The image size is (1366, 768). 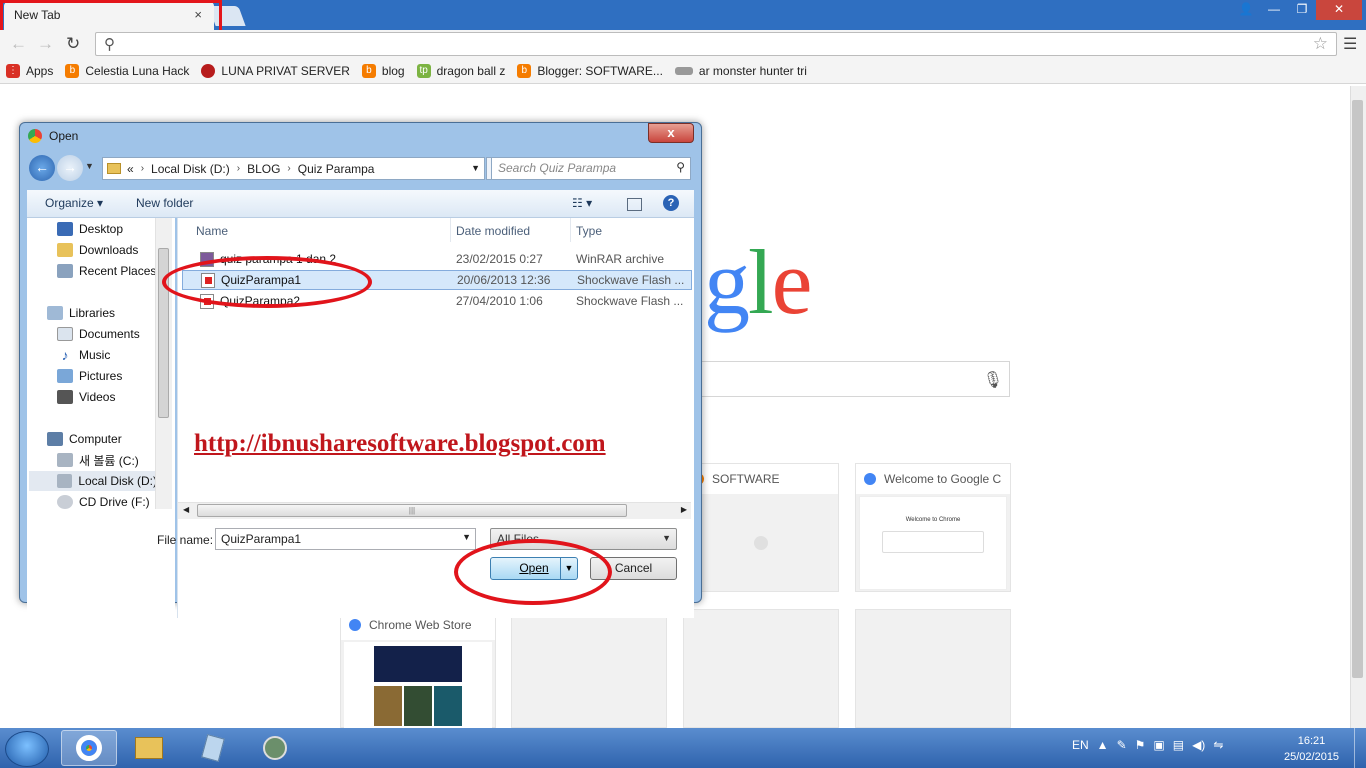 What do you see at coordinates (89, 376) in the screenshot?
I see `nav-item-pictures: Pictures` at bounding box center [89, 376].